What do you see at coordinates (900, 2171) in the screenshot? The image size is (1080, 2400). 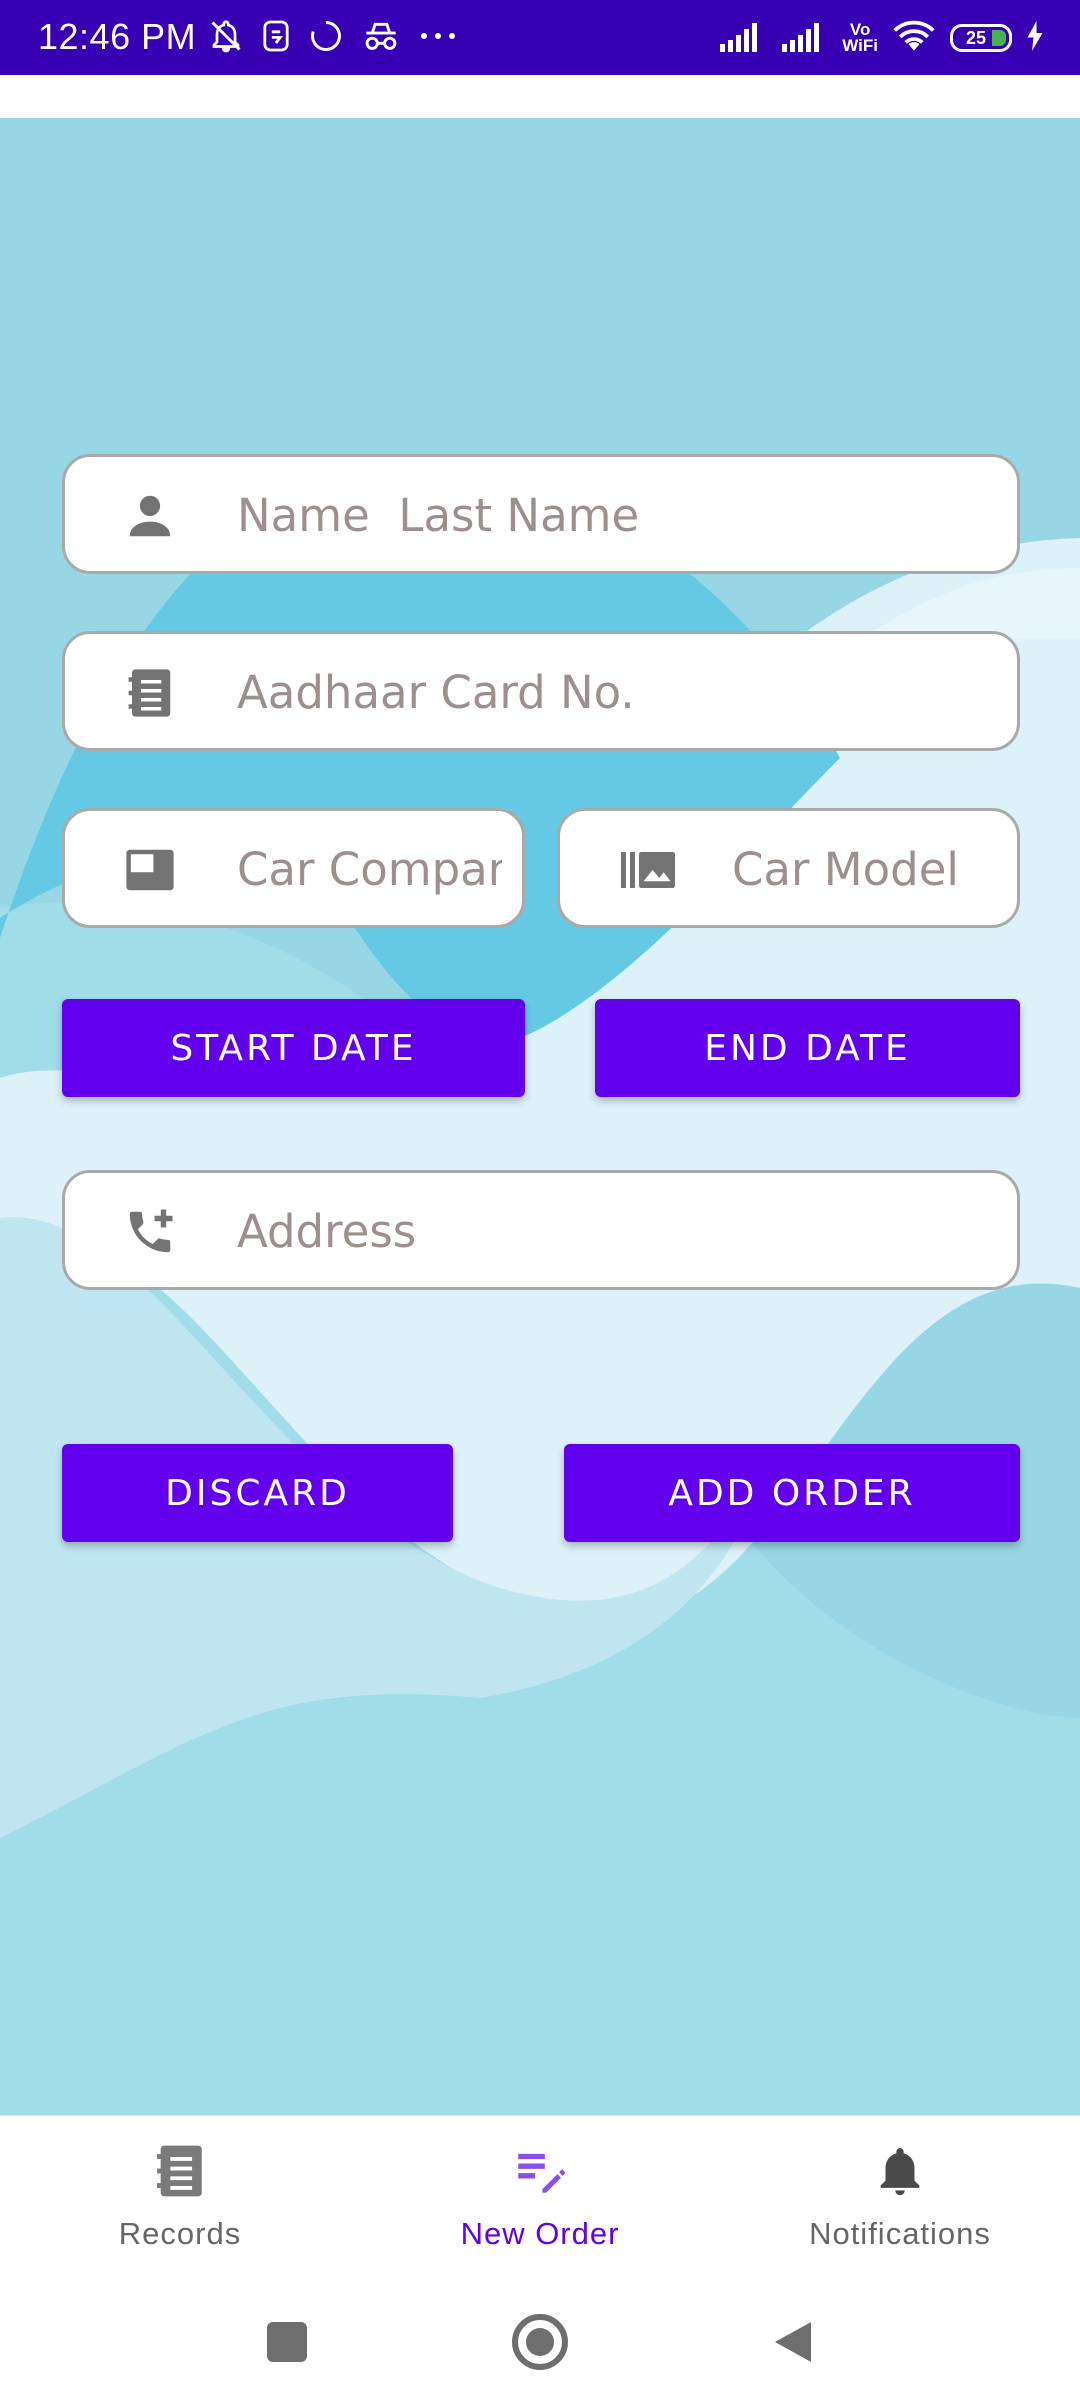 I see `bell-icon` at bounding box center [900, 2171].